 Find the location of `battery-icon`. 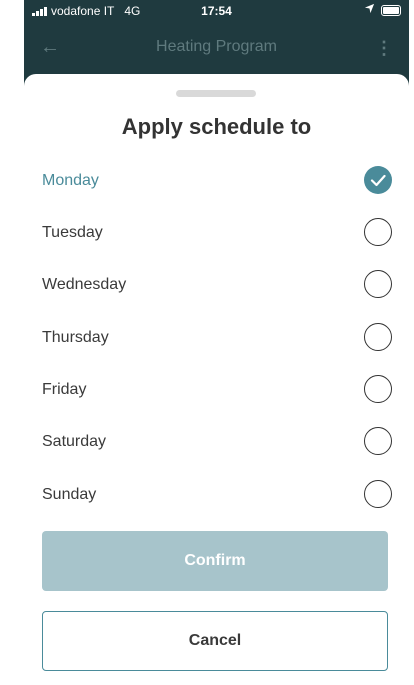

battery-icon is located at coordinates (391, 10).